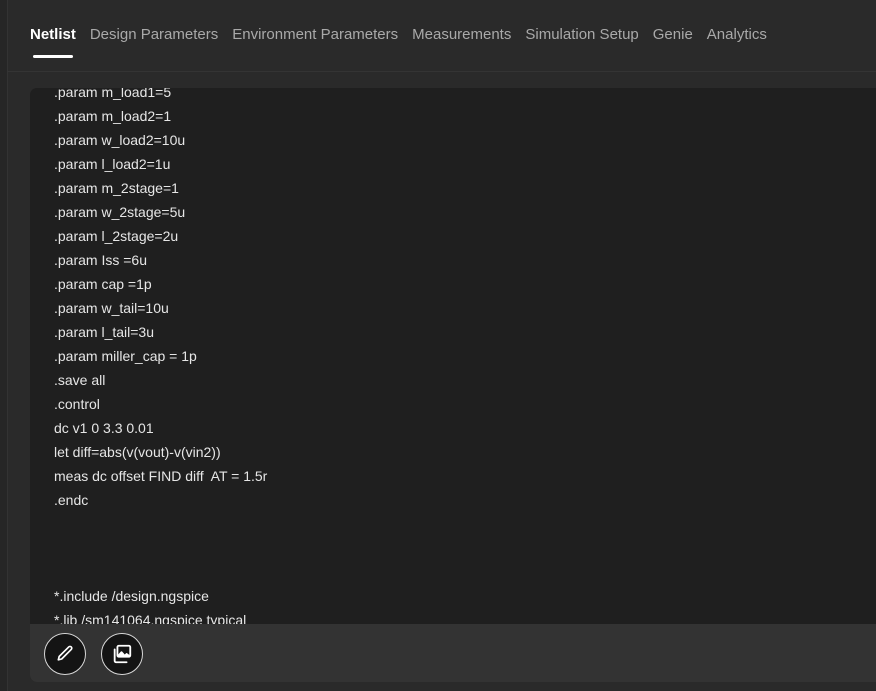 The width and height of the screenshot is (876, 691). Describe the element at coordinates (161, 476) in the screenshot. I see `code-line: meas dc offset FIND diff AT = 1.5r` at that location.